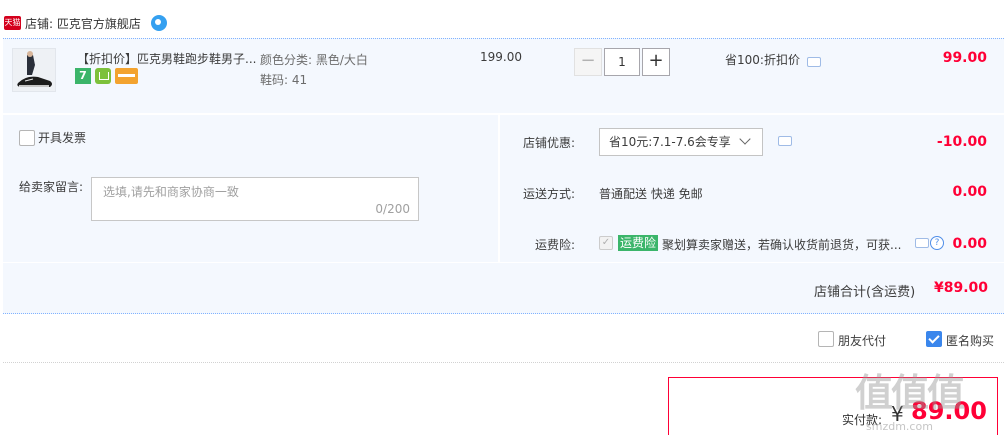 This screenshot has width=1004, height=435. I want to click on payment-currency: ¥, so click(897, 414).